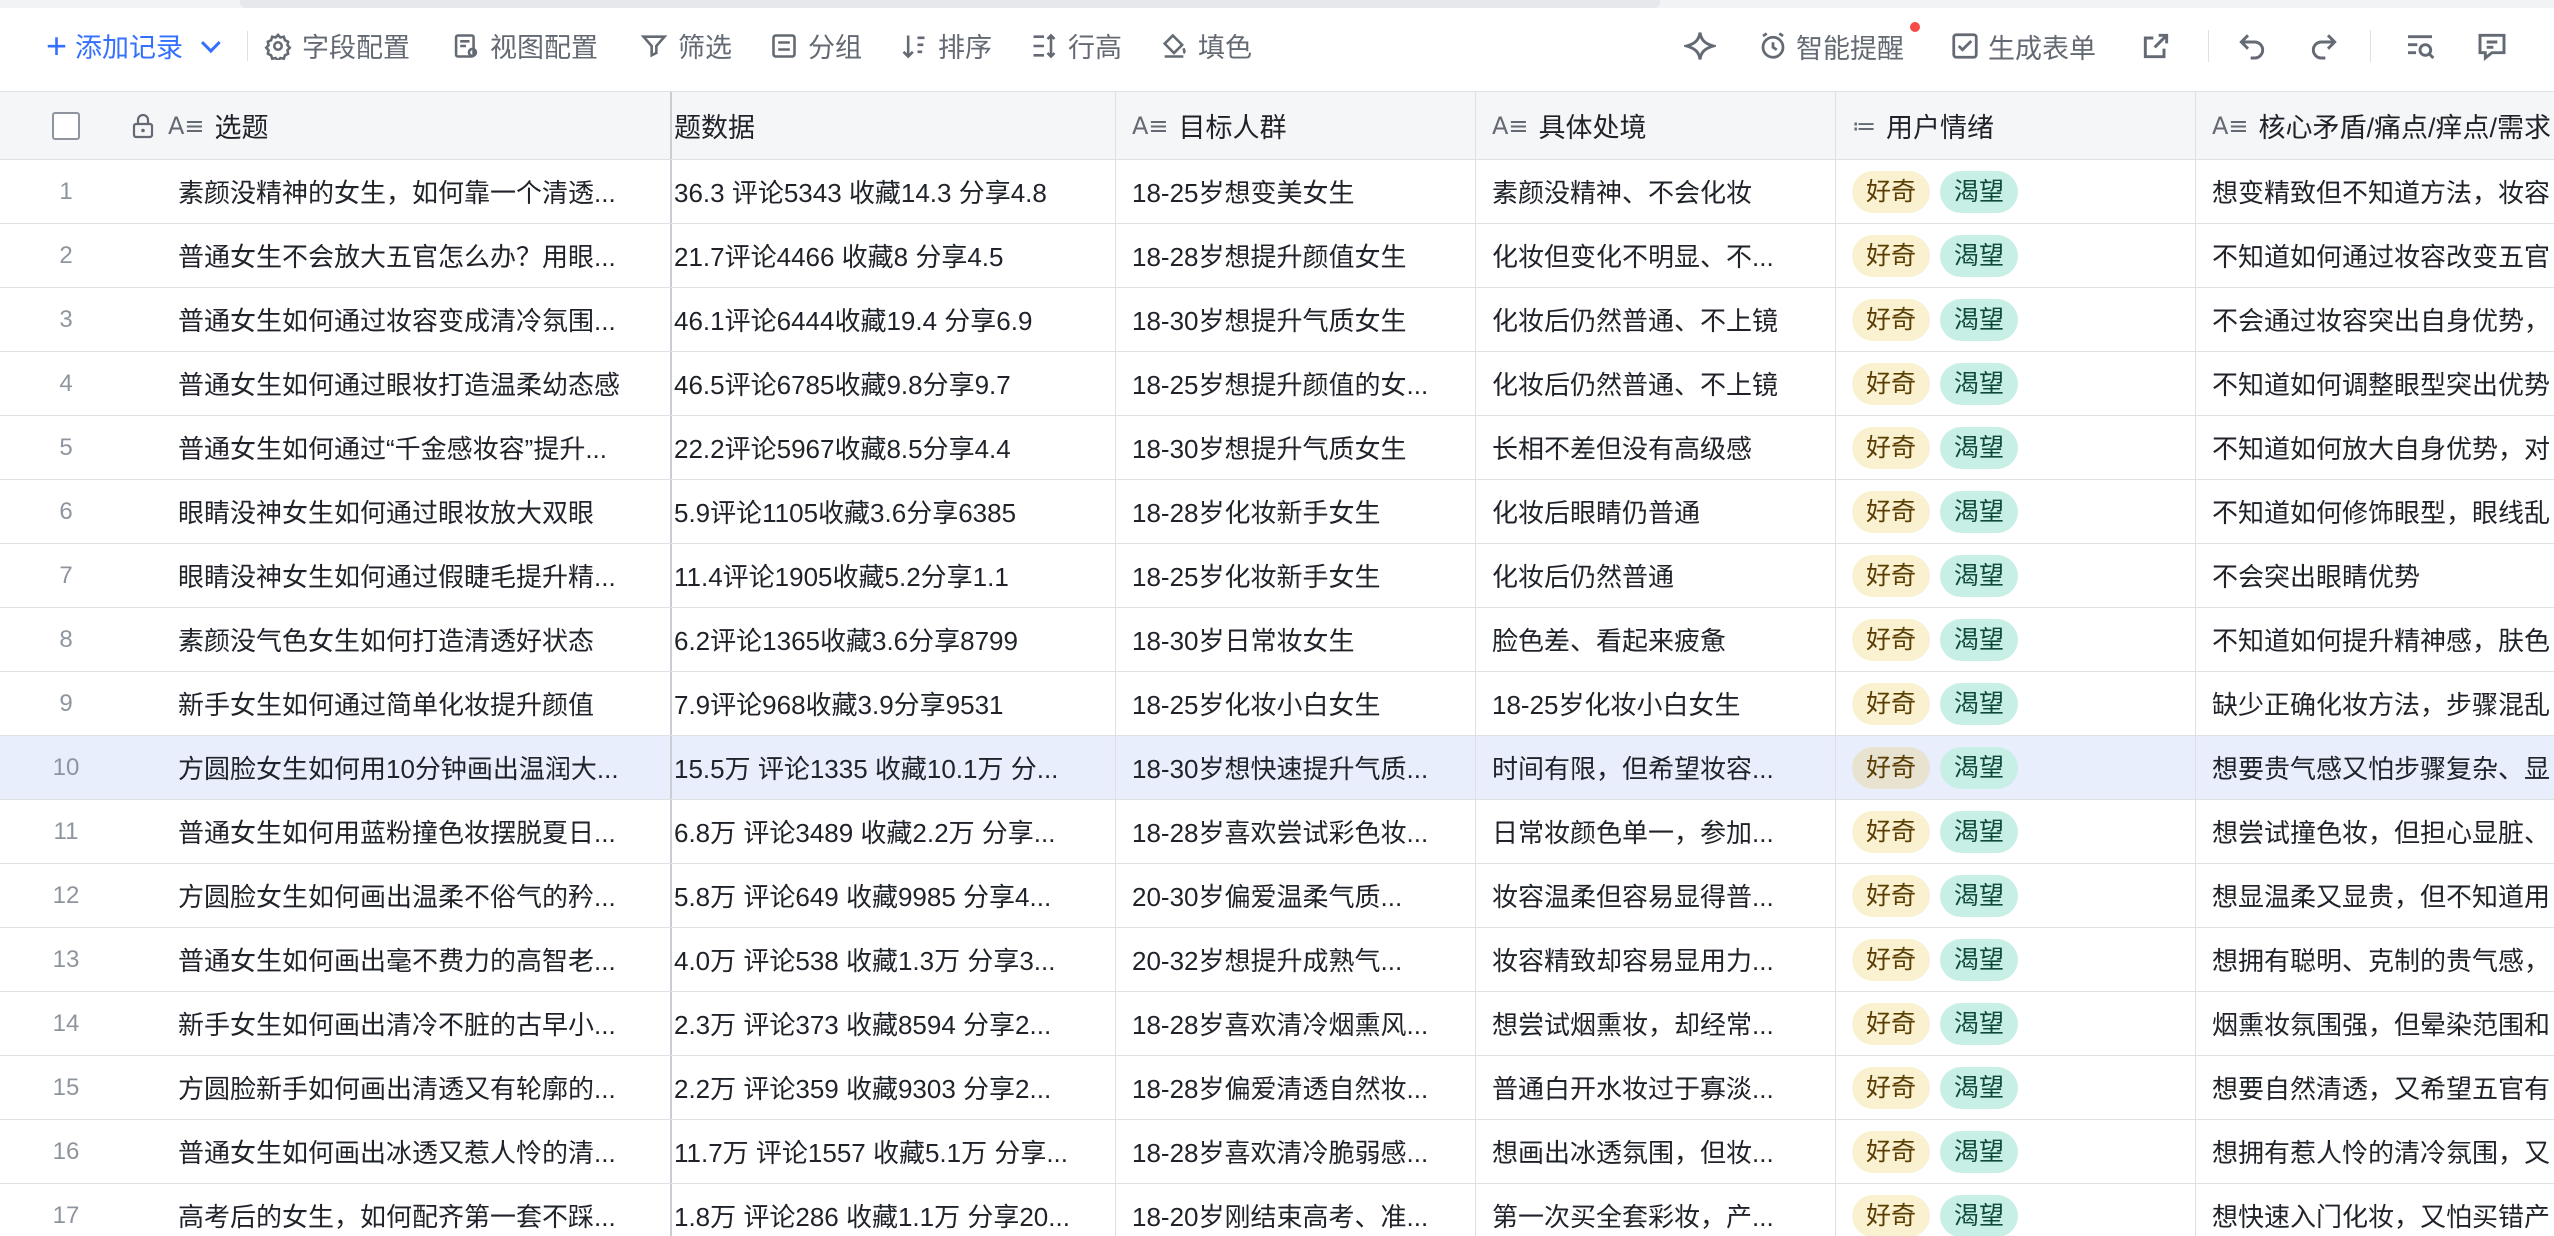 This screenshot has width=2554, height=1236. I want to click on redo-button, so click(2324, 46).